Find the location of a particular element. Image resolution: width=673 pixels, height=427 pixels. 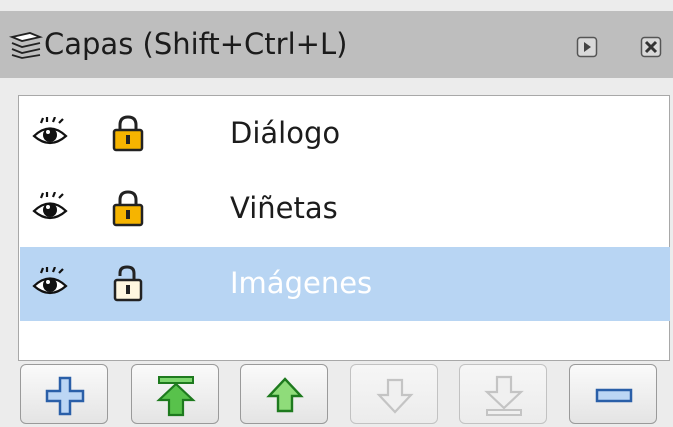

move-layer-to-bottom-button is located at coordinates (503, 394).